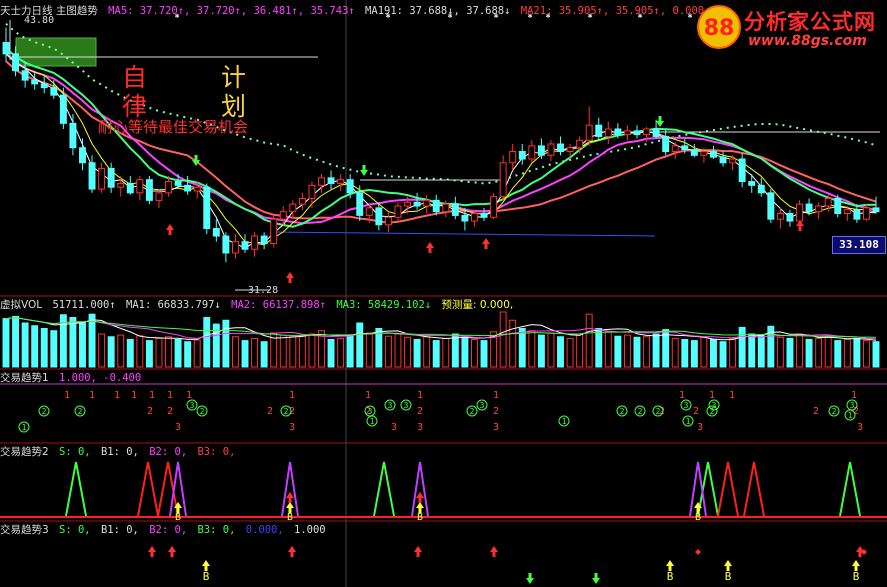 This screenshot has width=887, height=587. What do you see at coordinates (173, 127) in the screenshot?
I see `patience-note: 耐心等待最佳交易机会` at bounding box center [173, 127].